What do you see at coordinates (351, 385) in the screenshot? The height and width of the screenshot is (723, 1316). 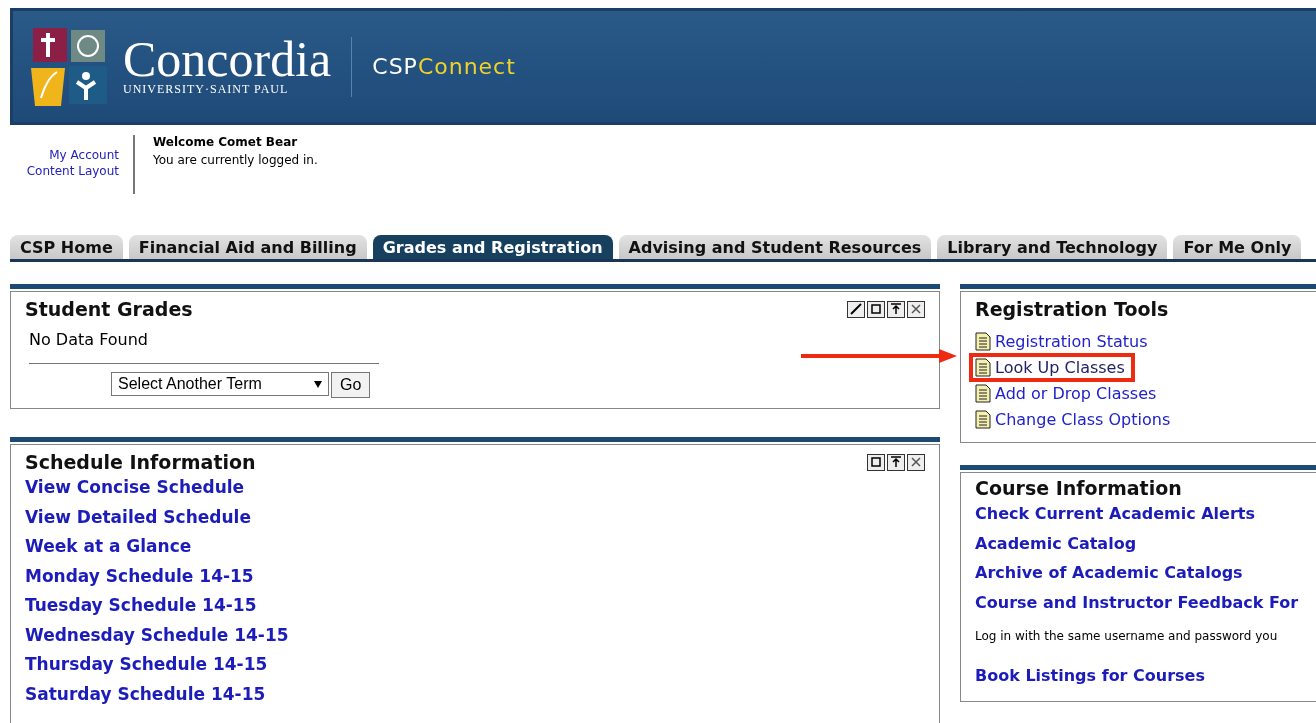 I see `go-button: Go` at bounding box center [351, 385].